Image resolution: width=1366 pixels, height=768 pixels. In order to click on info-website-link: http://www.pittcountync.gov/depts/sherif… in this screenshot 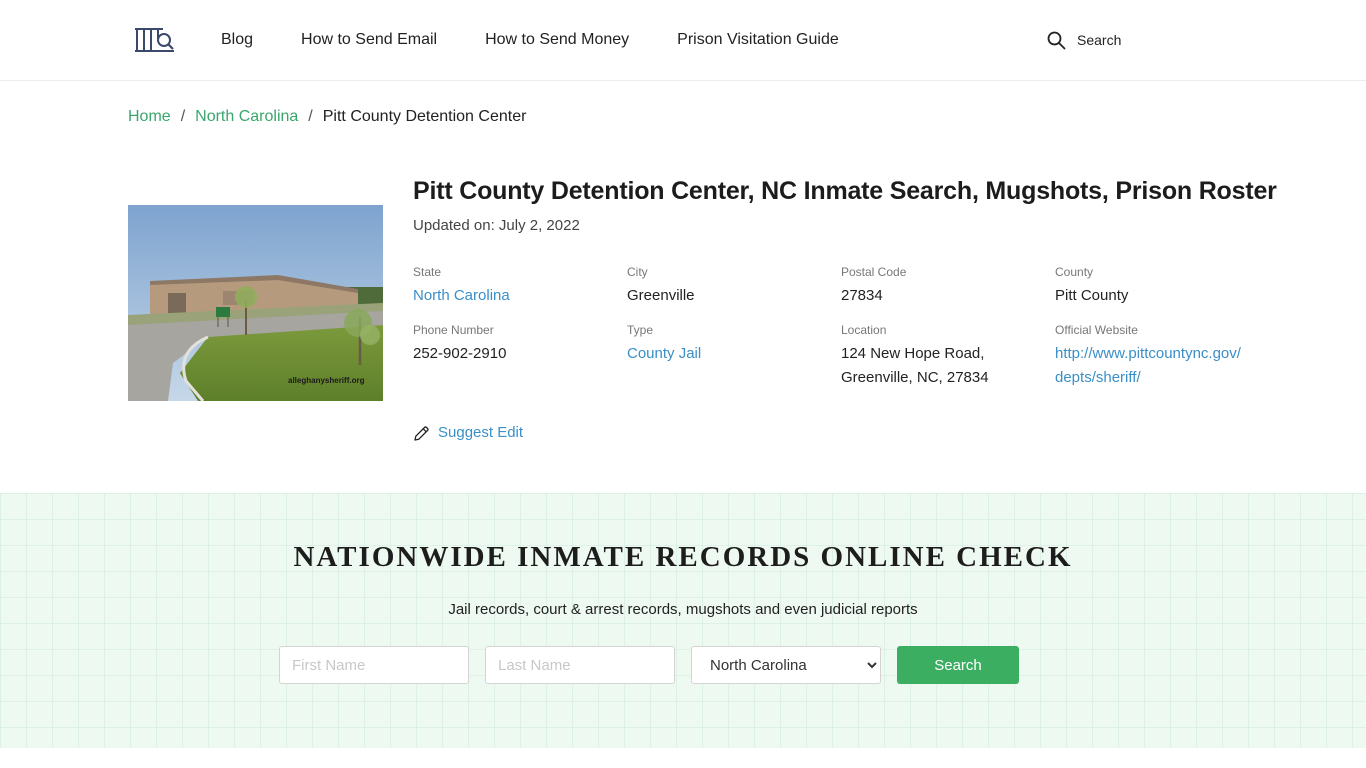, I will do `click(1150, 366)`.